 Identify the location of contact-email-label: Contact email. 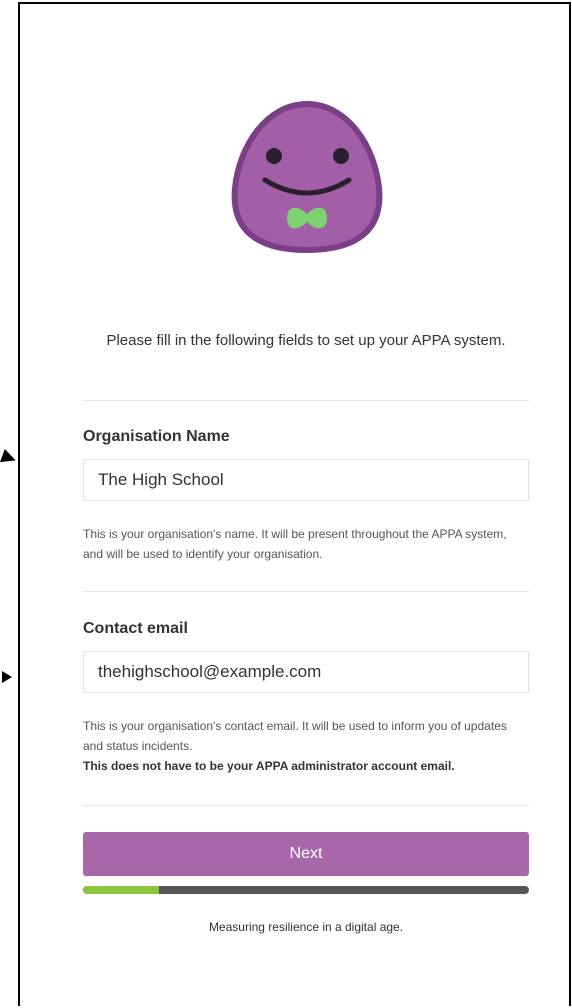
(135, 628).